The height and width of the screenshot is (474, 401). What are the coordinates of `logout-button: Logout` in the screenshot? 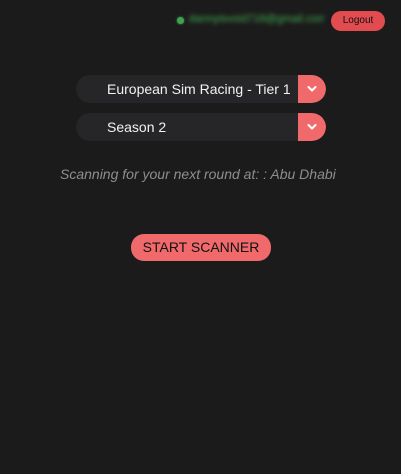 It's located at (358, 21).